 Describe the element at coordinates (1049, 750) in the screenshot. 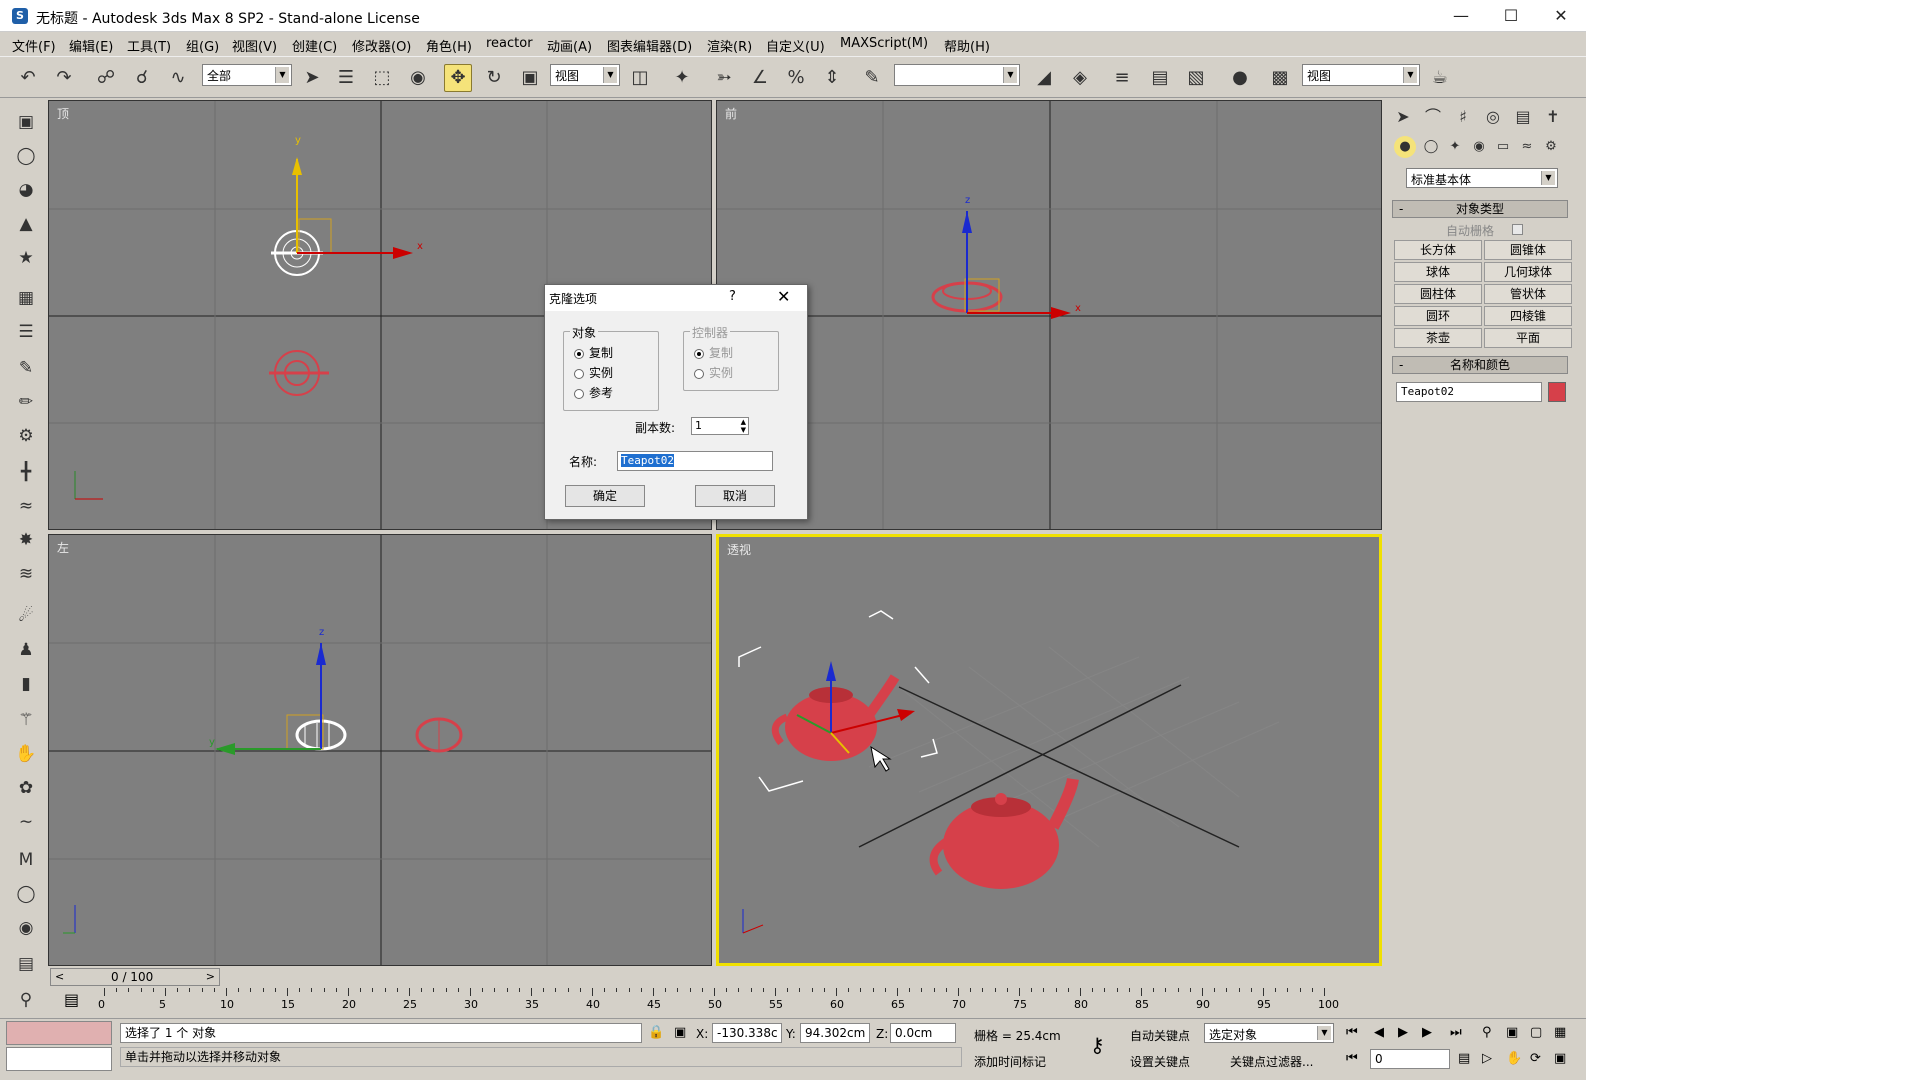

I see `viewport-perspective: 透视` at that location.